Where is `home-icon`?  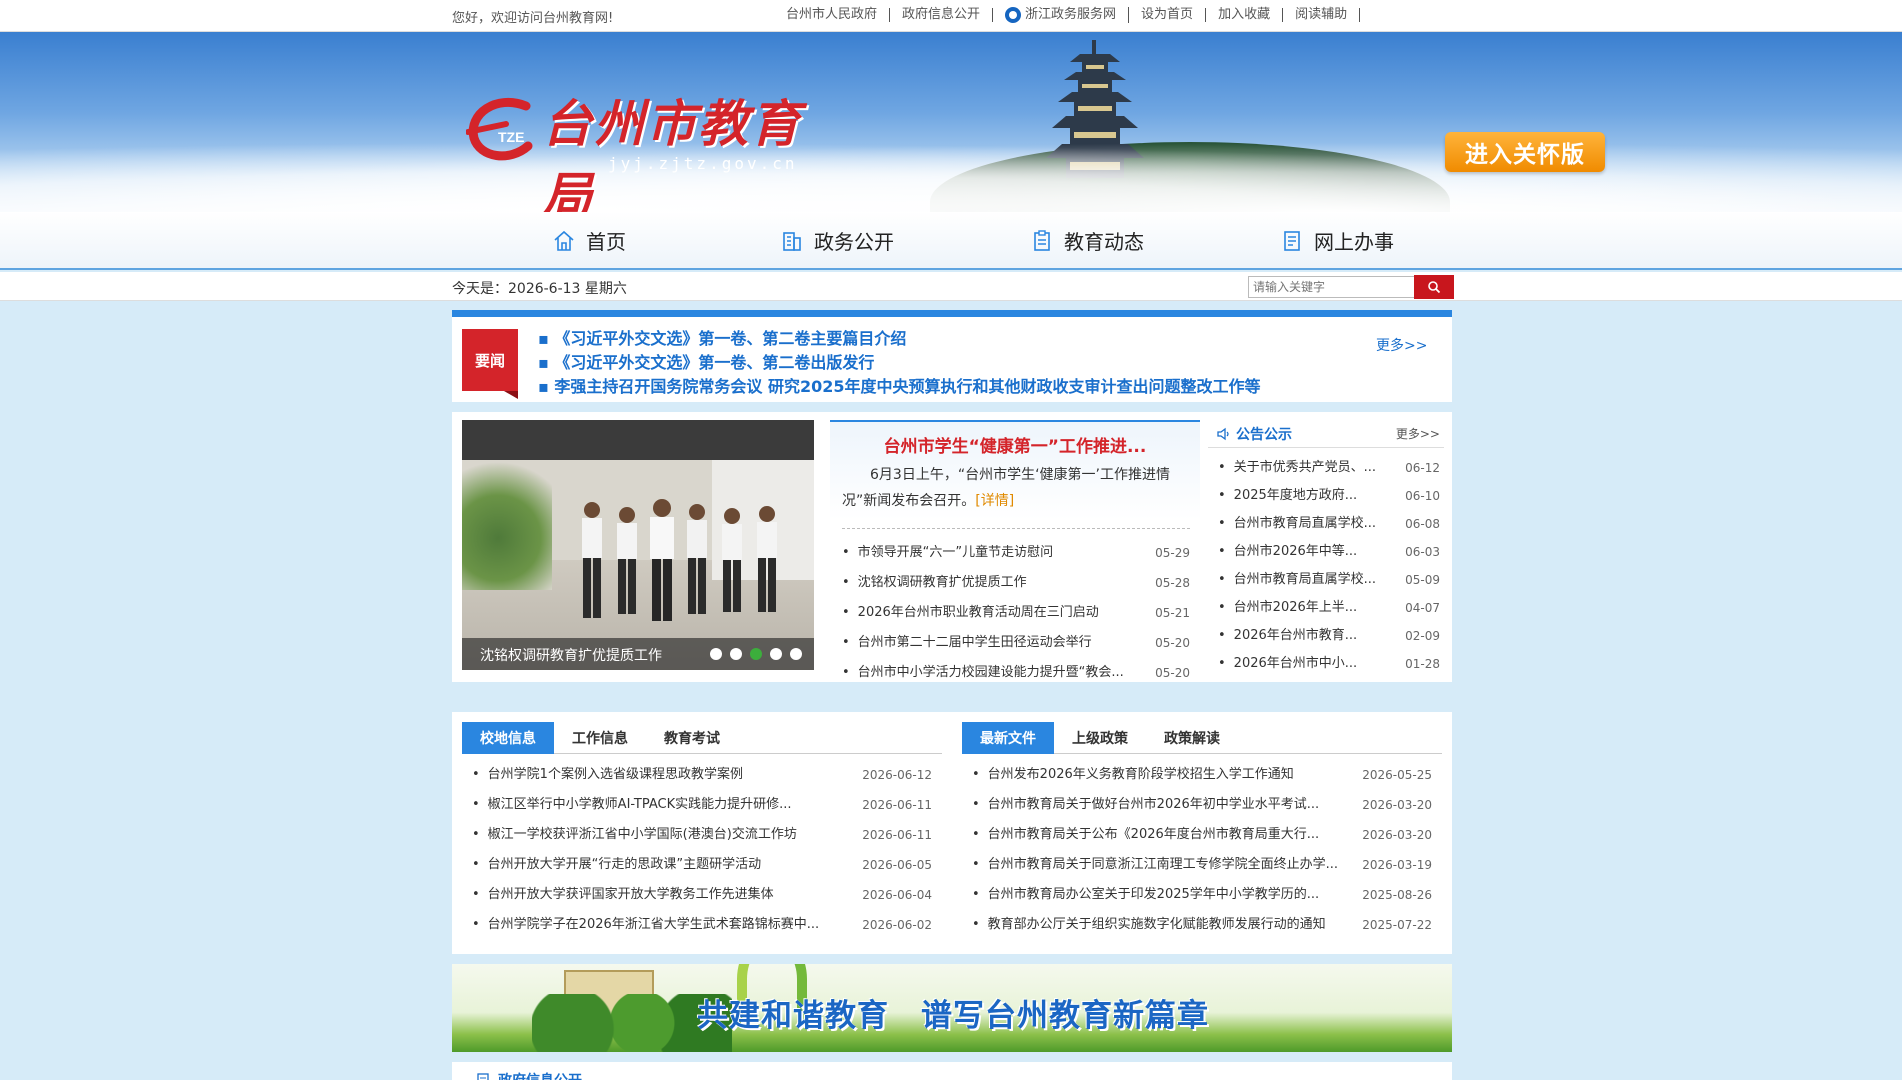 home-icon is located at coordinates (564, 240).